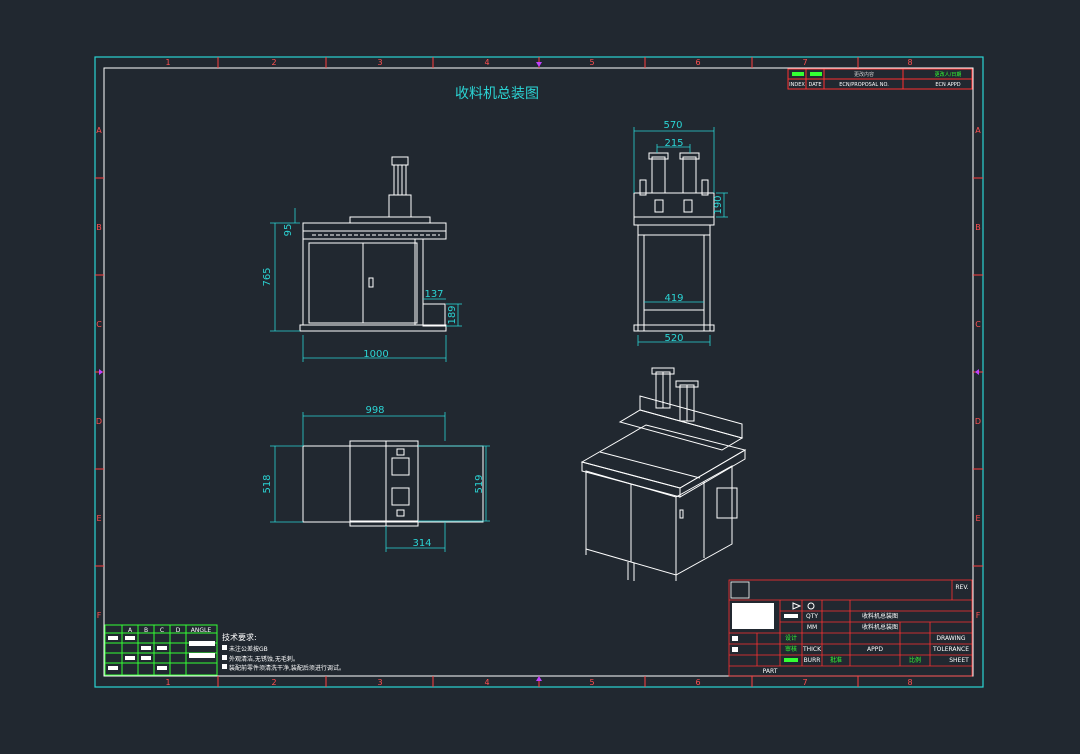 This screenshot has height=754, width=1080. I want to click on top-view, so click(393, 483).